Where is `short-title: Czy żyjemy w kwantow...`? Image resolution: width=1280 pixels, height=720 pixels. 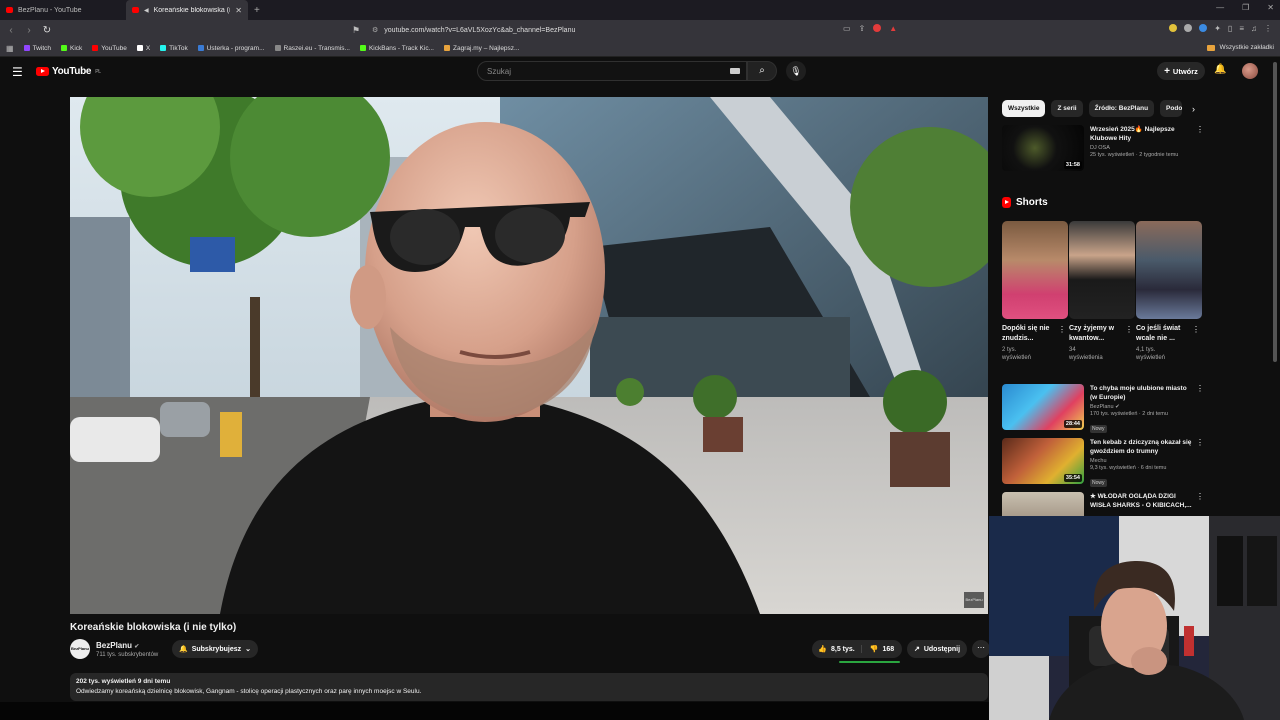 short-title: Czy żyjemy w kwantow... is located at coordinates (1095, 334).